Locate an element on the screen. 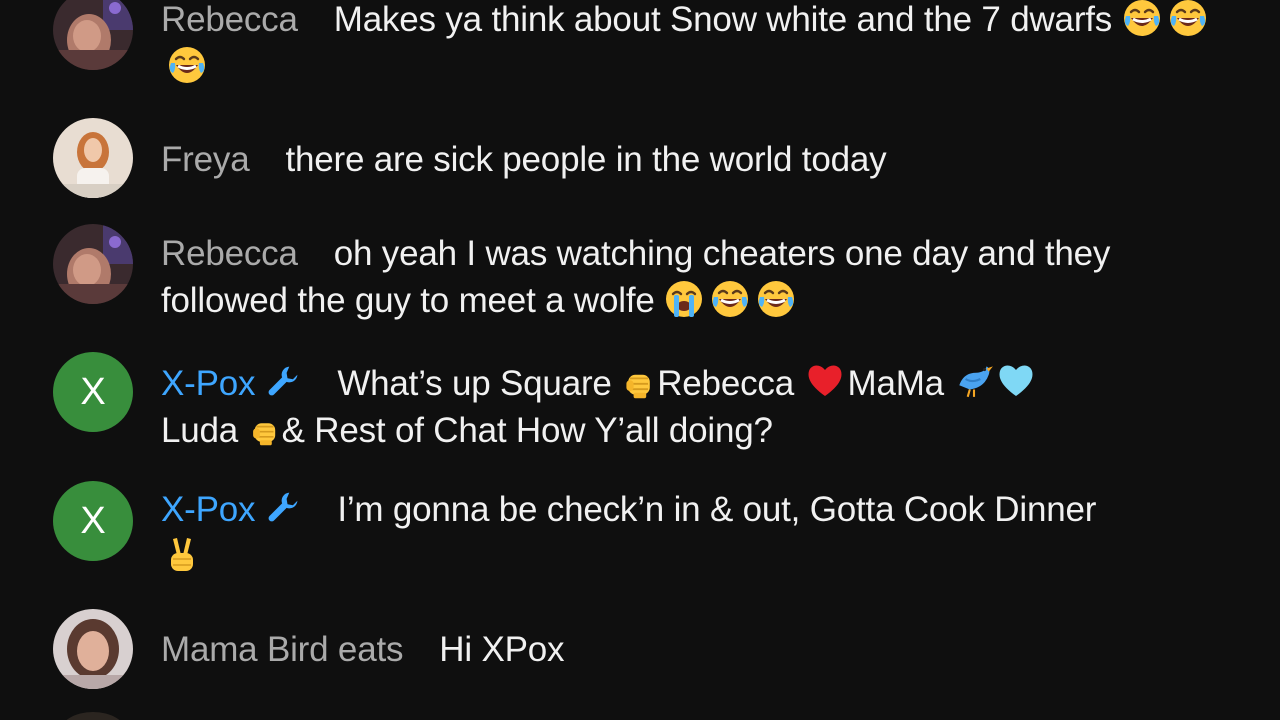 This screenshot has height=720, width=1280. message-text: there are sick people in the world today is located at coordinates (586, 159).